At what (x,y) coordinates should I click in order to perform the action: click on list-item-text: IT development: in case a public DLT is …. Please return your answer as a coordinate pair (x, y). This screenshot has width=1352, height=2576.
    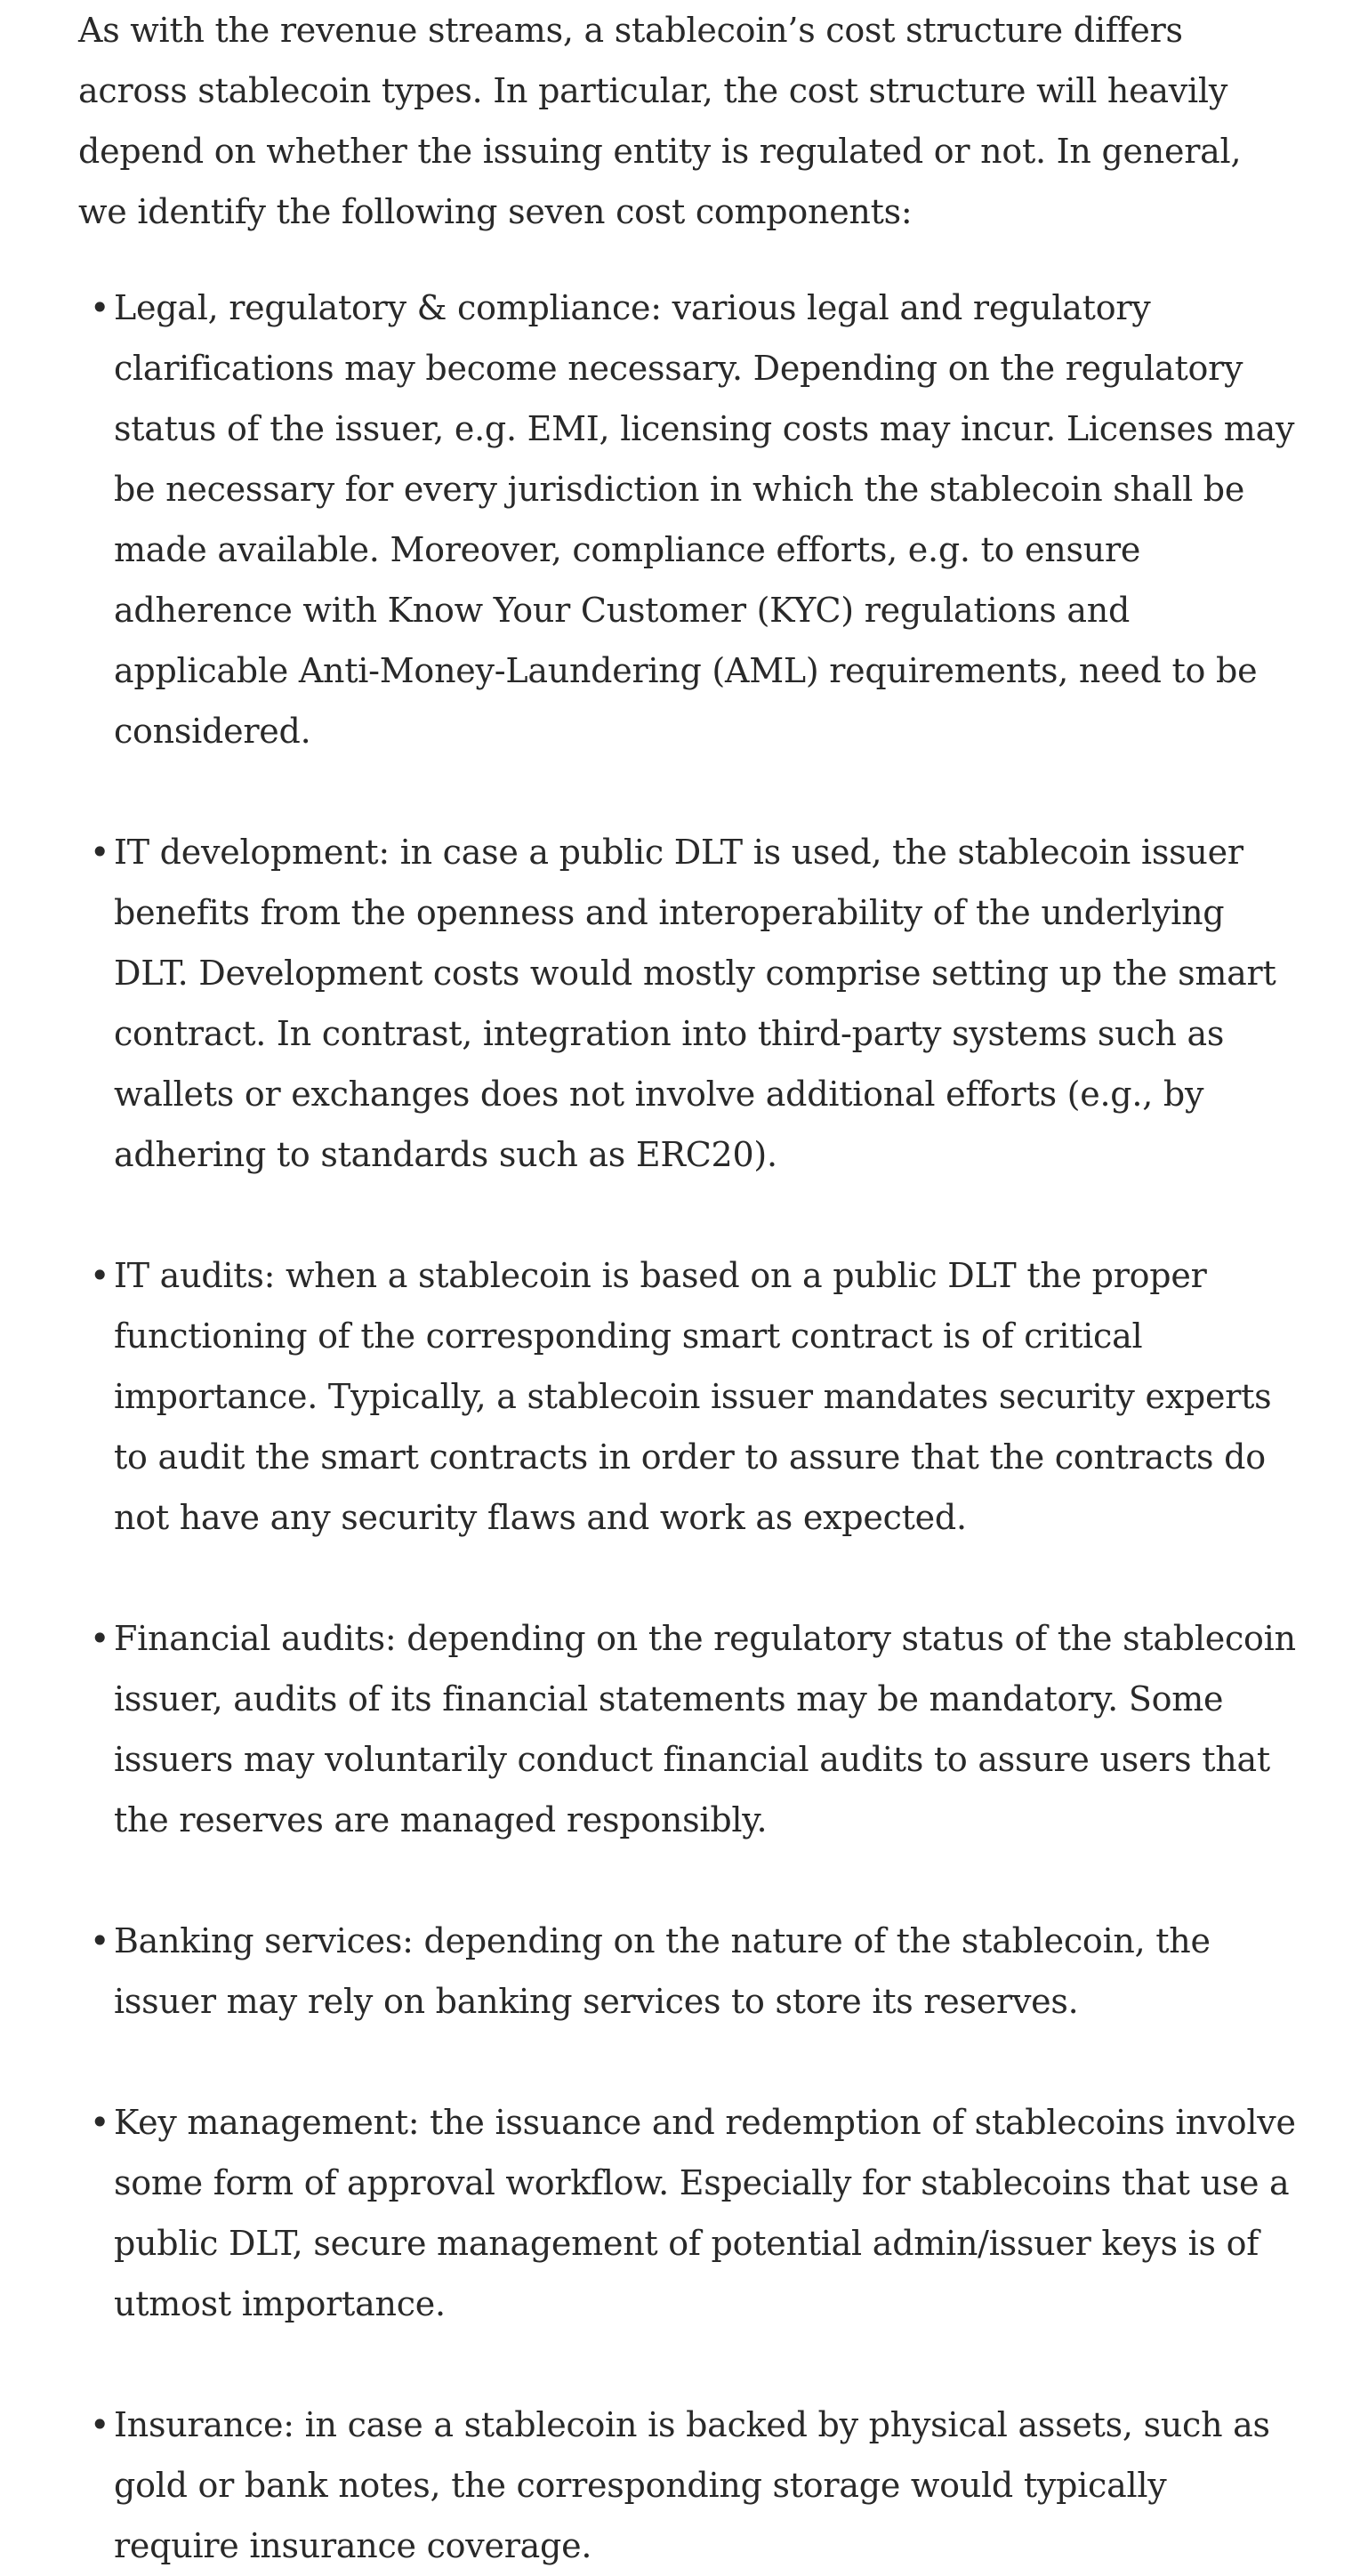
    Looking at the image, I should click on (695, 1003).